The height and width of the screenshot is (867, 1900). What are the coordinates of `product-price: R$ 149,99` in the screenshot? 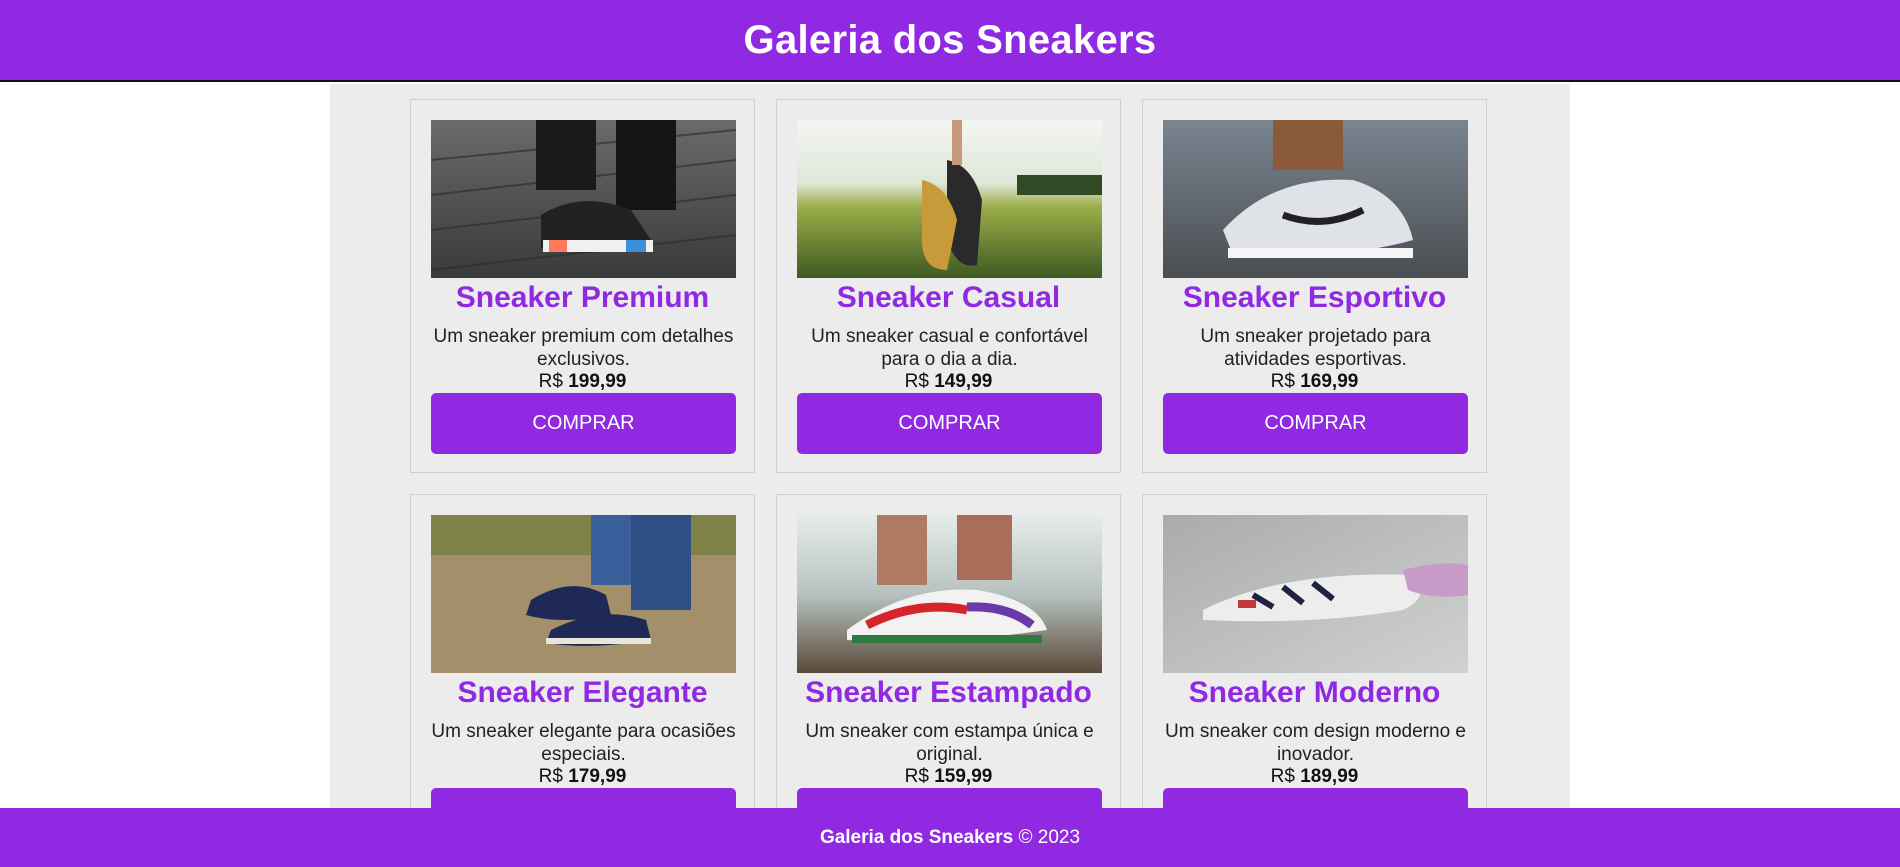 It's located at (948, 381).